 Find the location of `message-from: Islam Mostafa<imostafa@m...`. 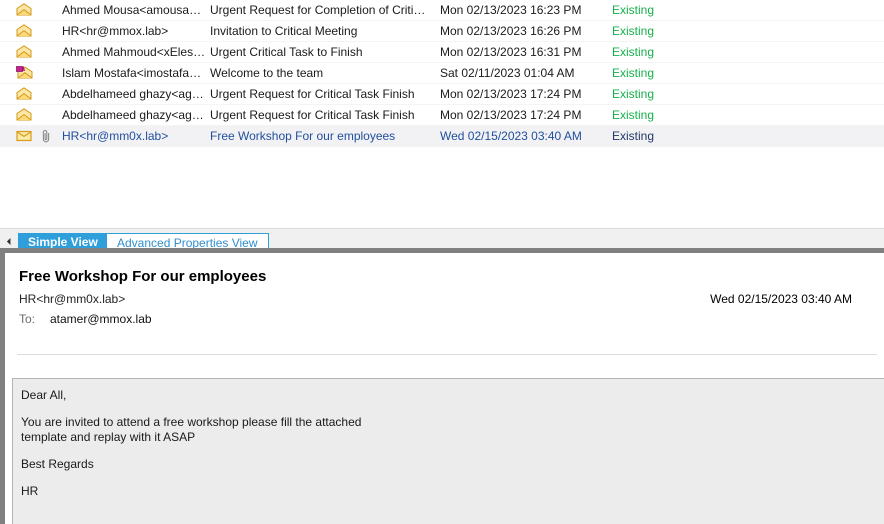

message-from: Islam Mostafa<imostafa@m... is located at coordinates (134, 73).